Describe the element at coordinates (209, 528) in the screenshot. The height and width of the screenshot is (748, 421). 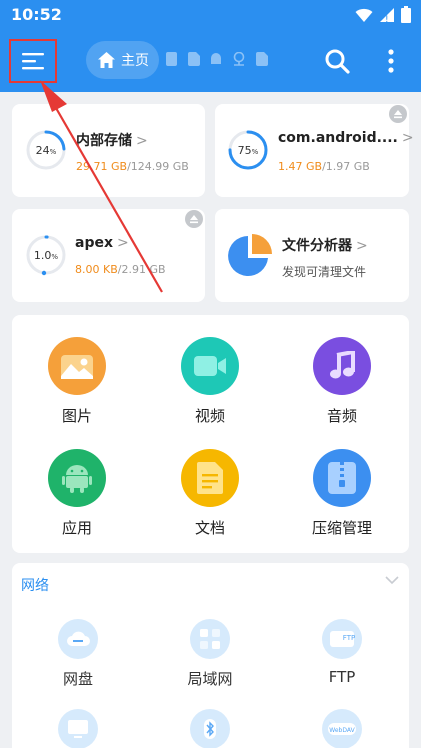
I see `category-label: 文档` at that location.